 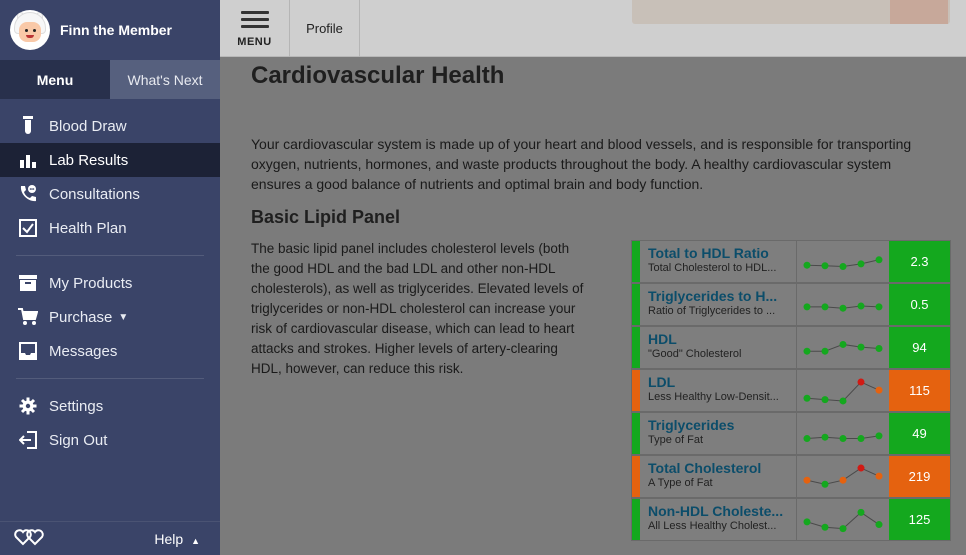 What do you see at coordinates (325, 28) in the screenshot?
I see `tab-profile: Profile` at bounding box center [325, 28].